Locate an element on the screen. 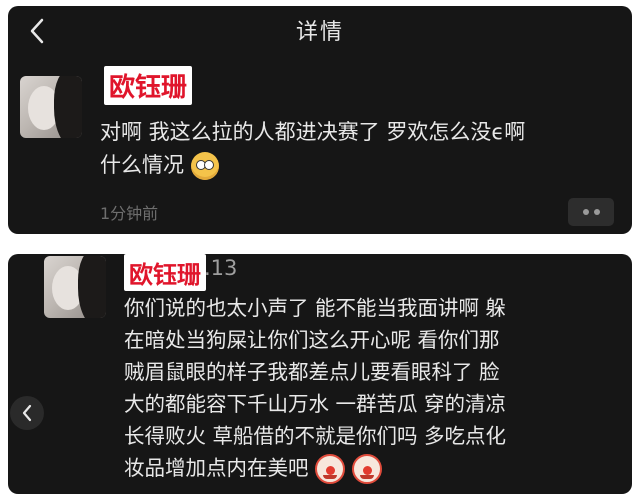 The image size is (640, 500). more-dots-icon is located at coordinates (585, 212).